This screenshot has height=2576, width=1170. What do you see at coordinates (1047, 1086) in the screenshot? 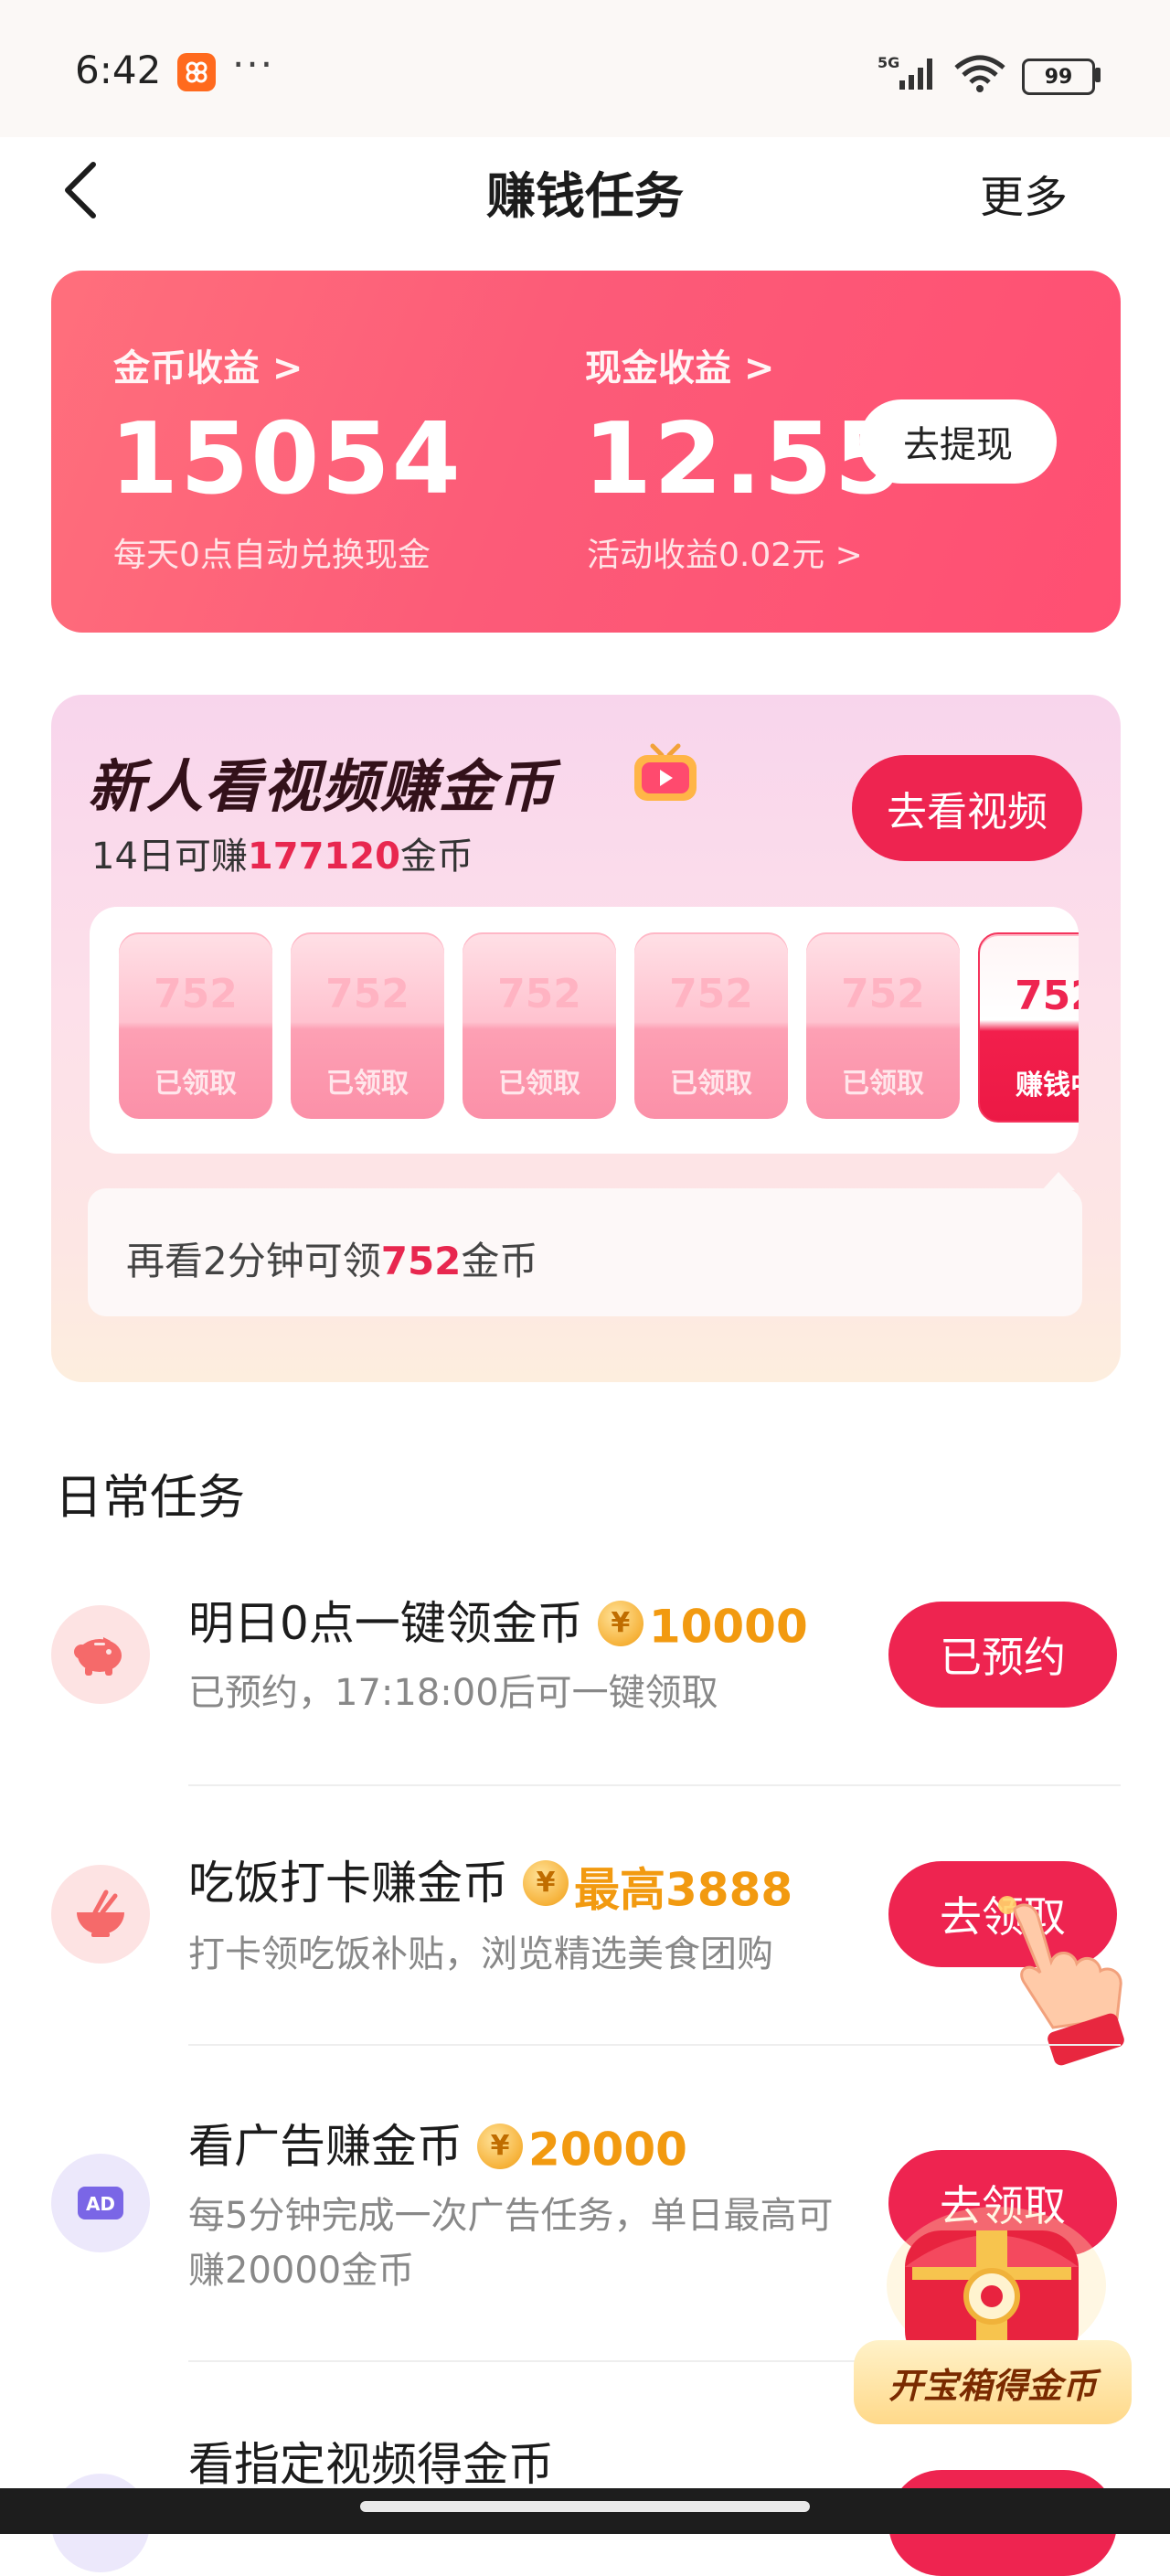
I see `day-reward-status: 赚钱中` at bounding box center [1047, 1086].